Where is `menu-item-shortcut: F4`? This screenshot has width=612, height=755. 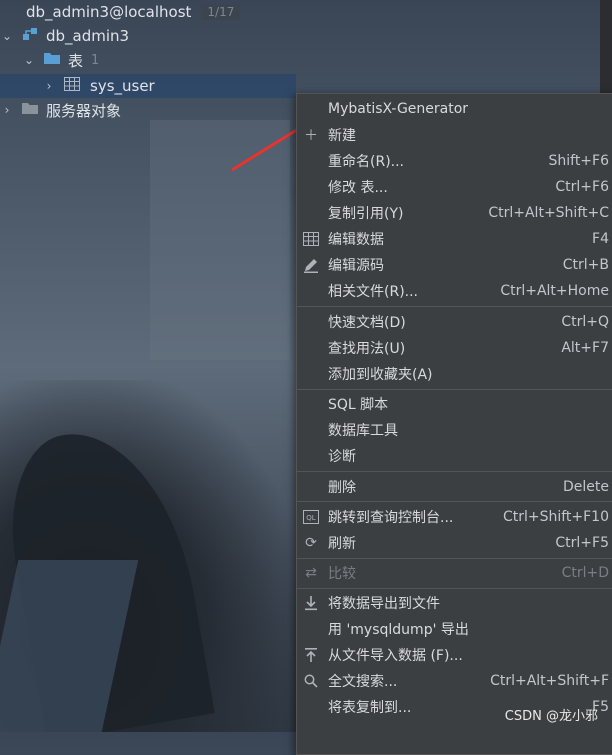
menu-item-shortcut: F4 is located at coordinates (600, 239).